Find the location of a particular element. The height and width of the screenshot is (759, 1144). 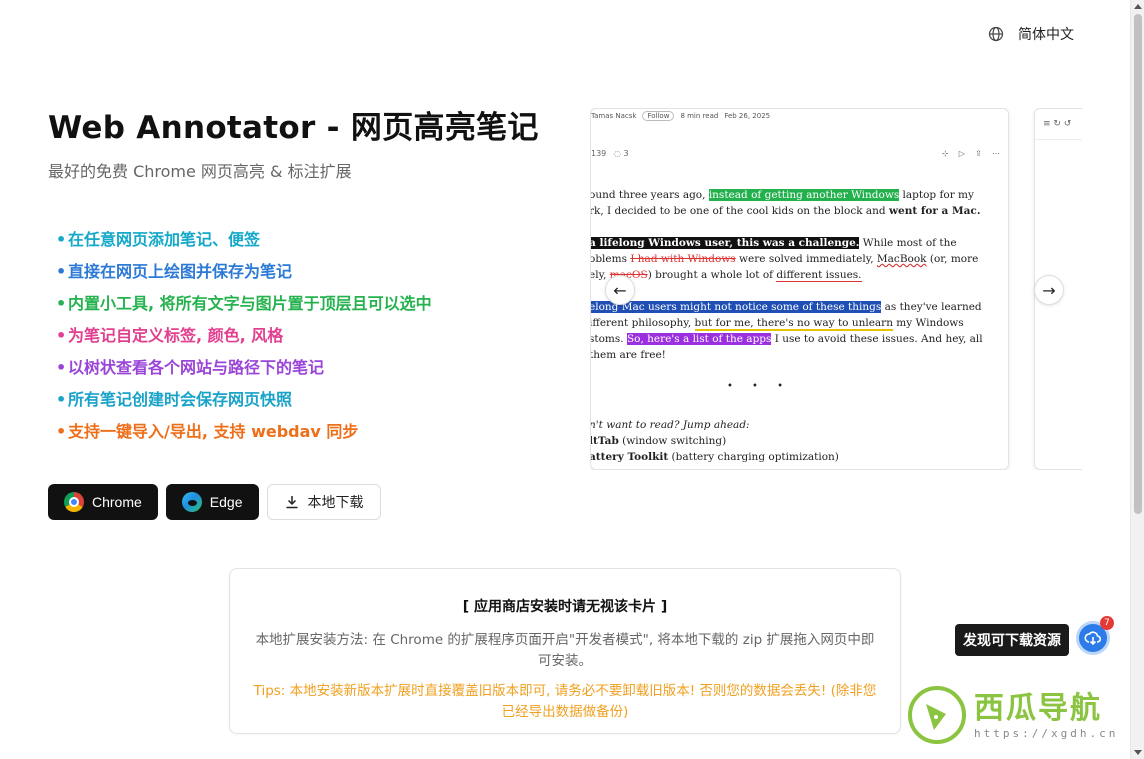

arrow-right-icon: → is located at coordinates (1049, 290).